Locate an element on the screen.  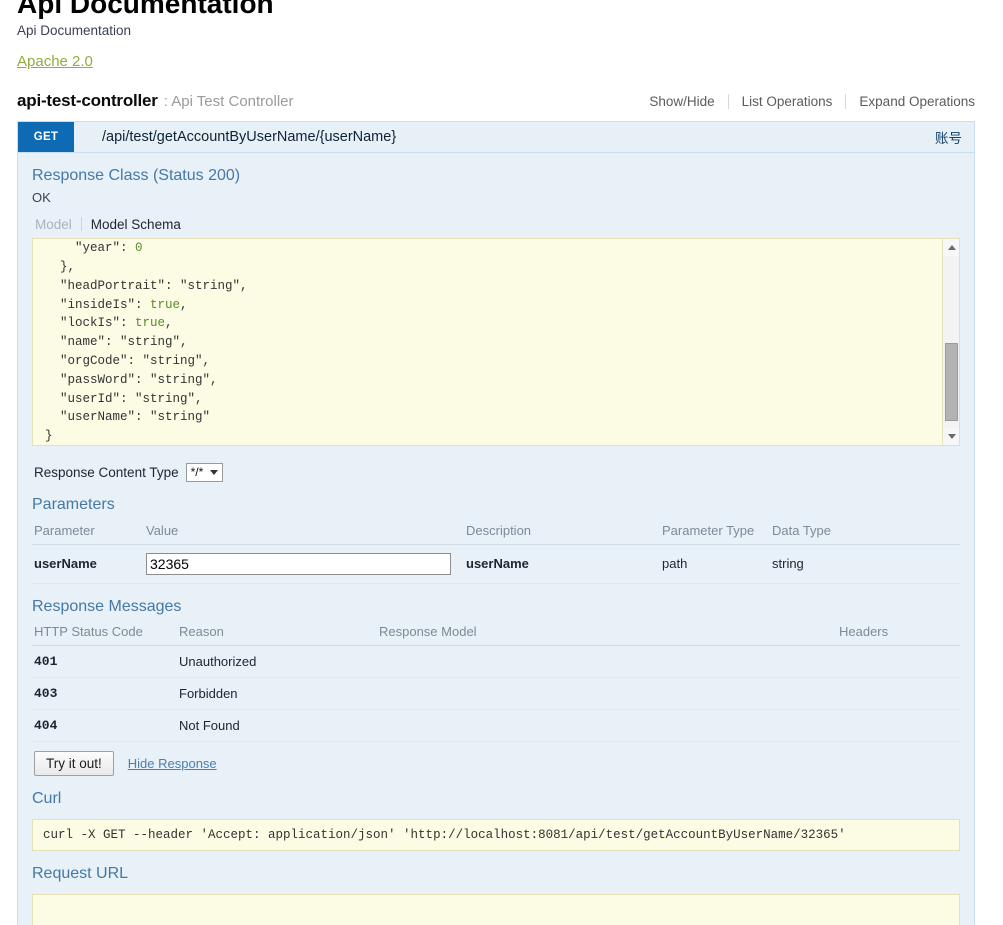
page-title: Api Documentation is located at coordinates (145, 9).